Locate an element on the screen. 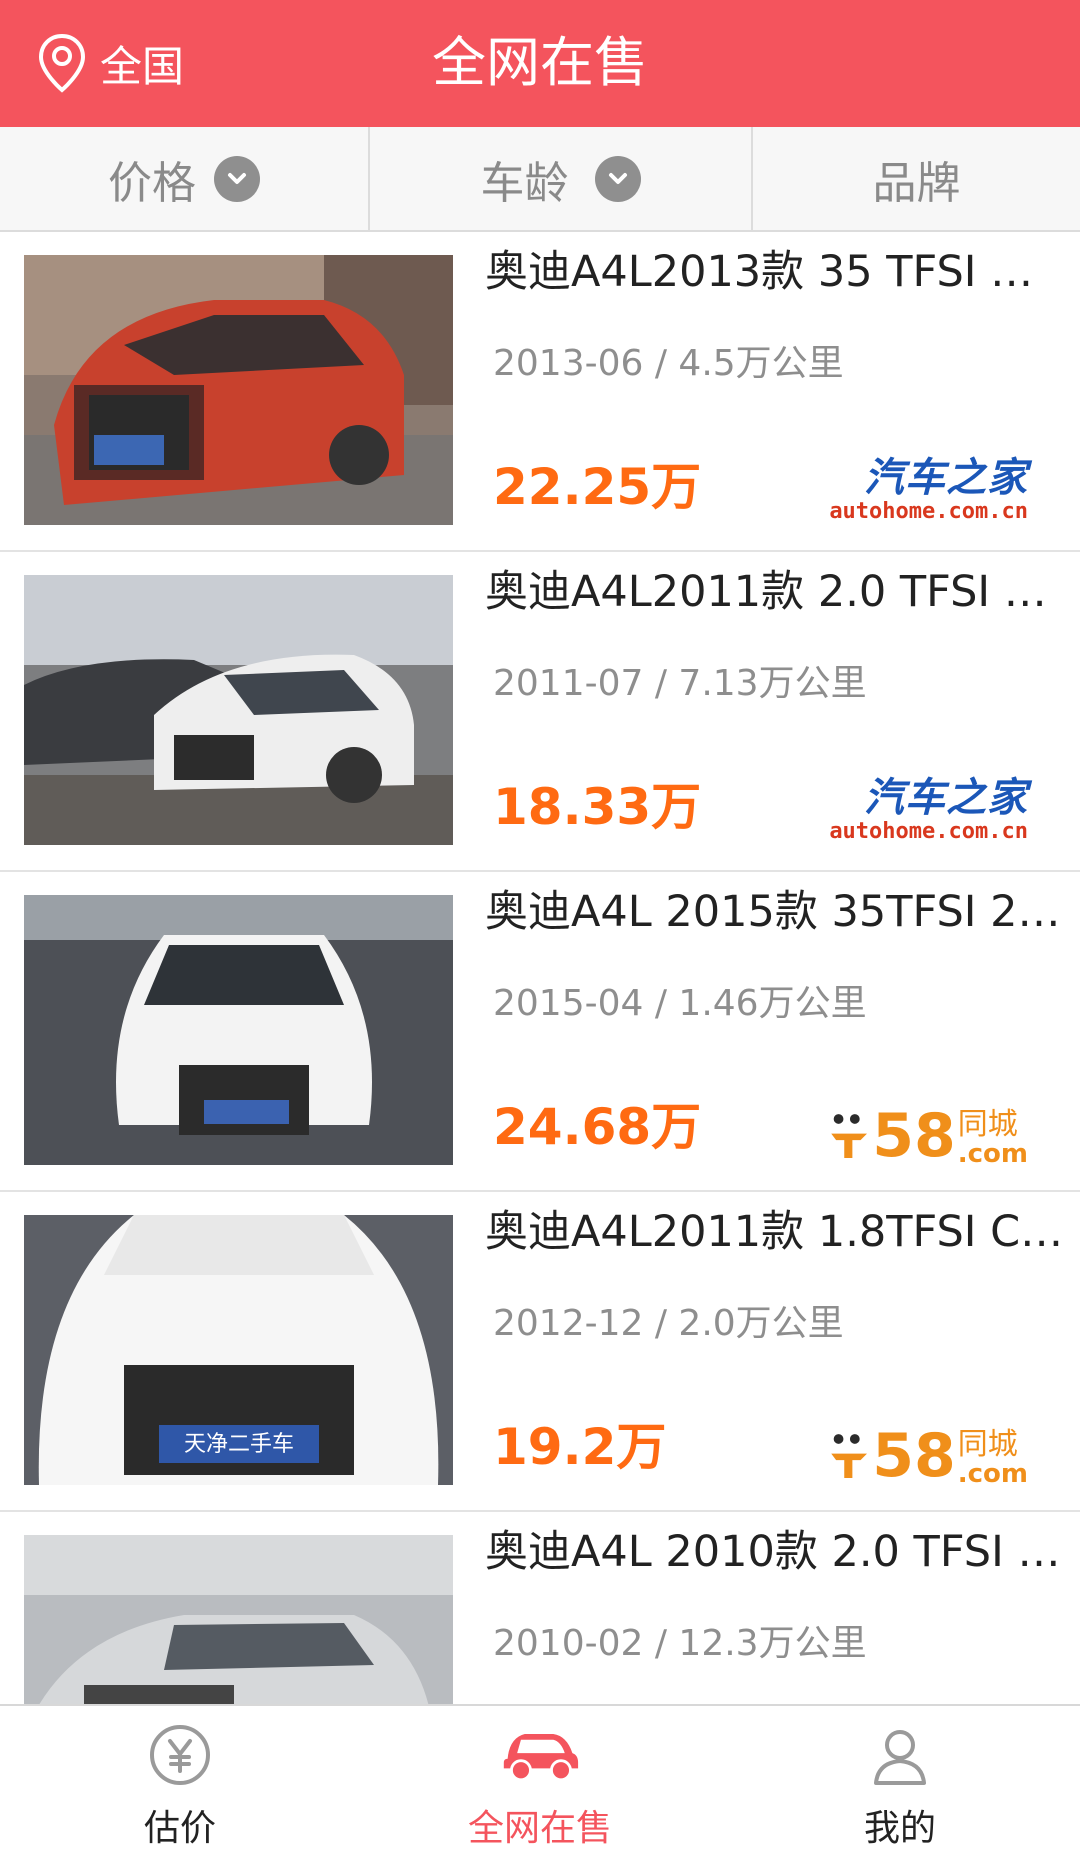 Image resolution: width=1080 pixels, height=1851 pixels. car-price: 18.33万 is located at coordinates (597, 807).